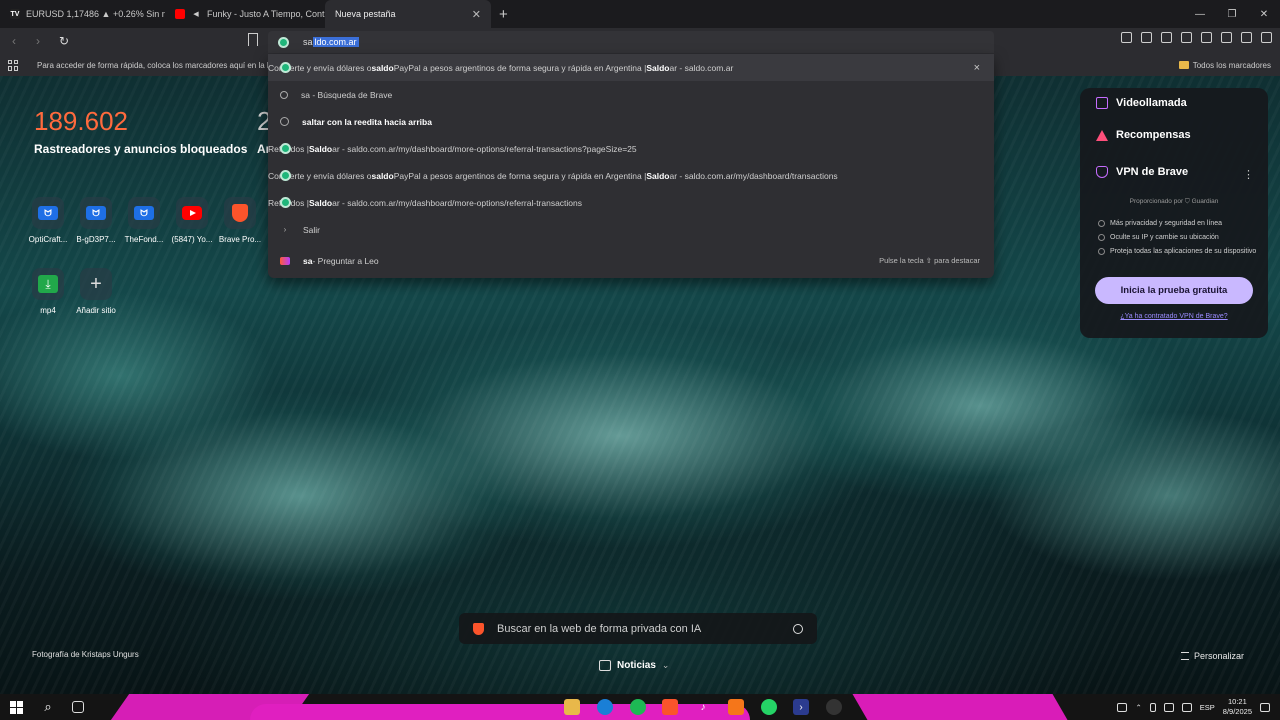 The image size is (1280, 720). I want to click on tab-eurusd: TV EURUSD 1,17486 ▲ +0.26% Sin nombre, so click(82, 14).